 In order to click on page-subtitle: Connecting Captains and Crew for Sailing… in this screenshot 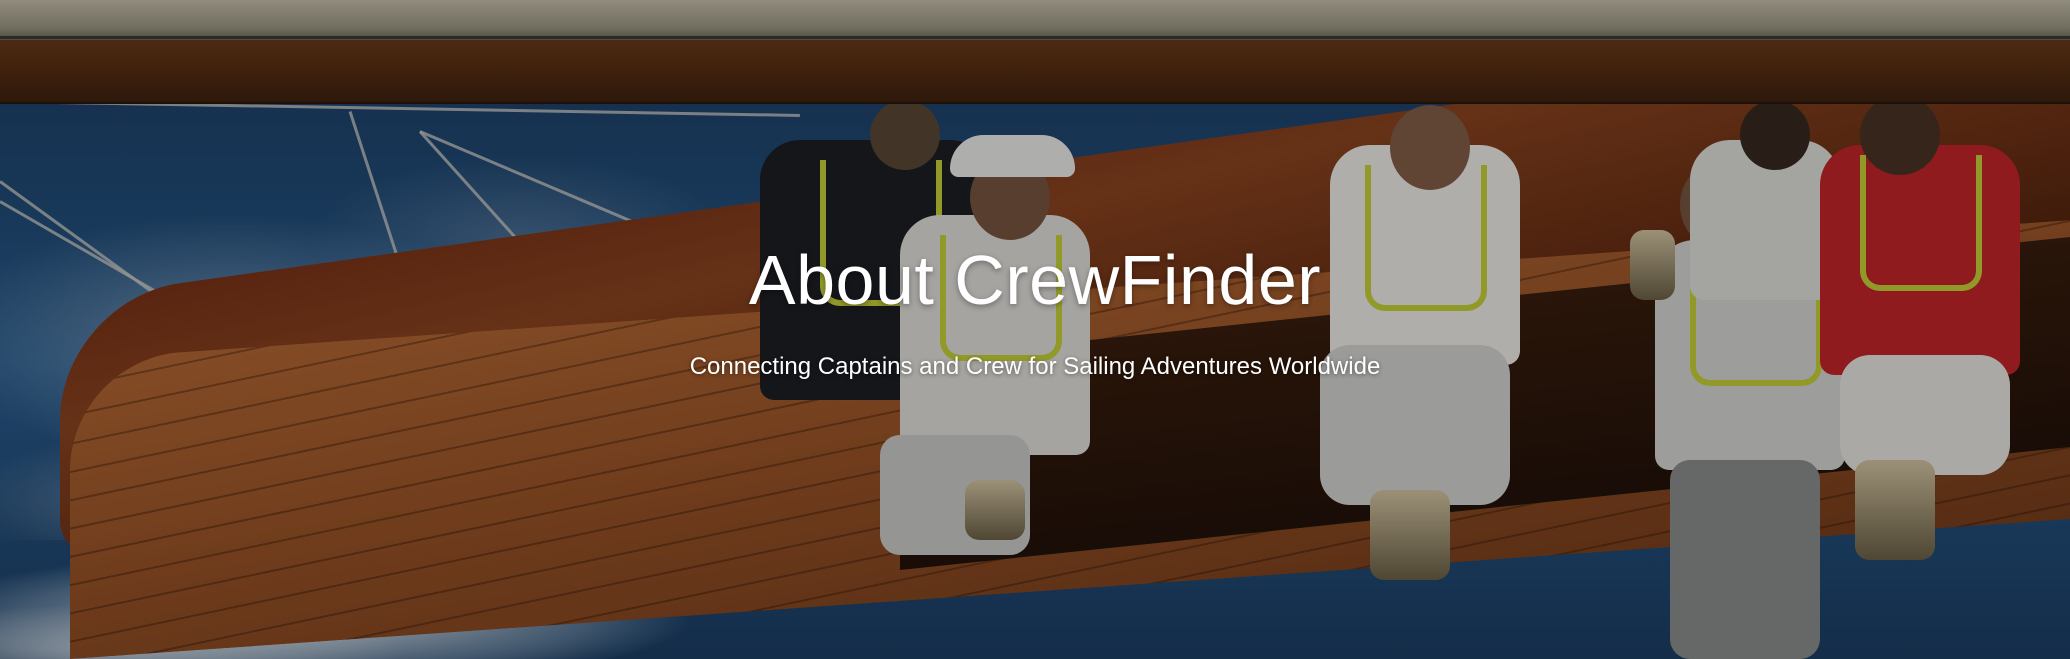, I will do `click(1035, 366)`.